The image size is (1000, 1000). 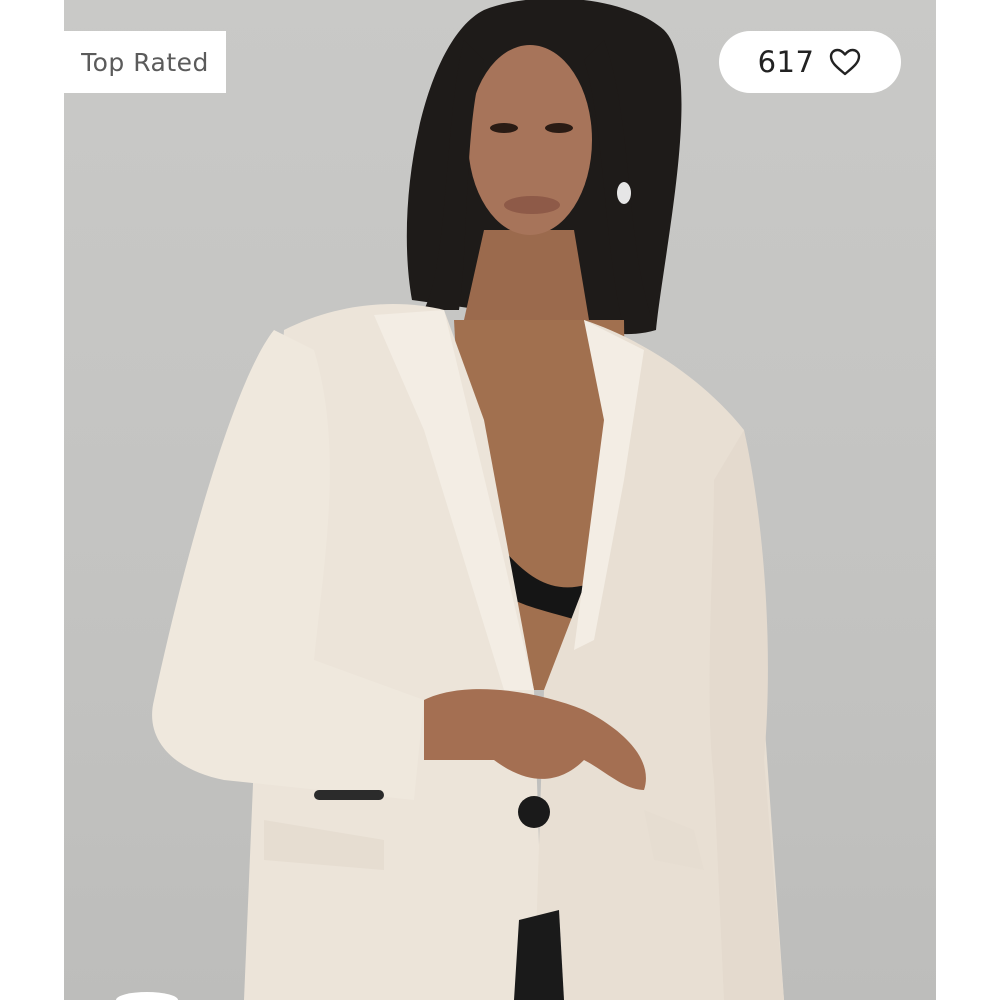 What do you see at coordinates (845, 62) in the screenshot?
I see `heart-outline-icon` at bounding box center [845, 62].